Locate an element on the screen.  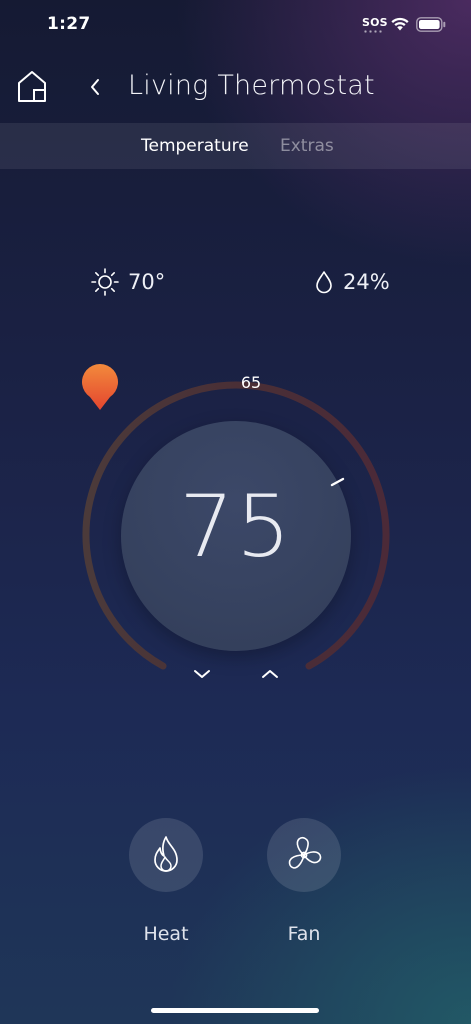
back-button is located at coordinates (96, 87).